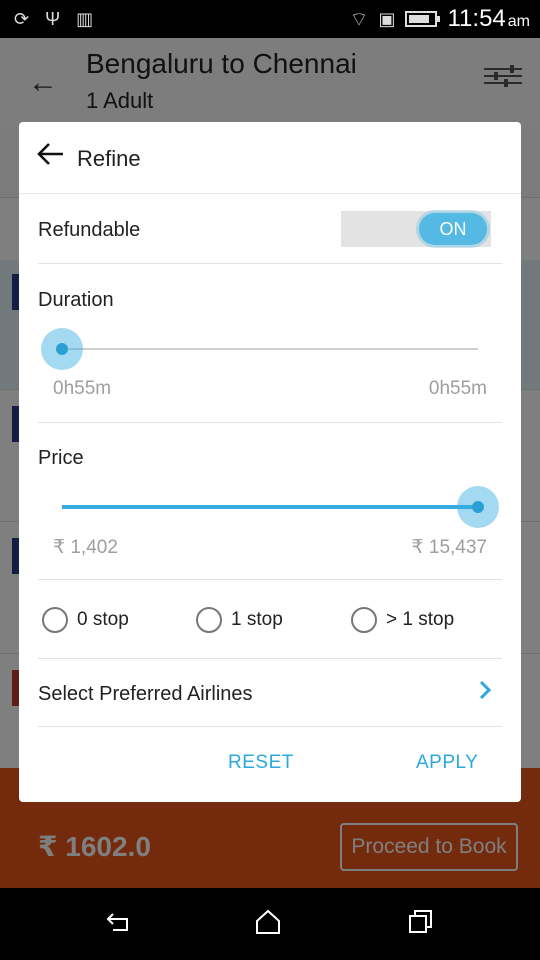 This screenshot has width=540, height=960. Describe the element at coordinates (387, 18) in the screenshot. I see `sim-icon: ▣` at that location.